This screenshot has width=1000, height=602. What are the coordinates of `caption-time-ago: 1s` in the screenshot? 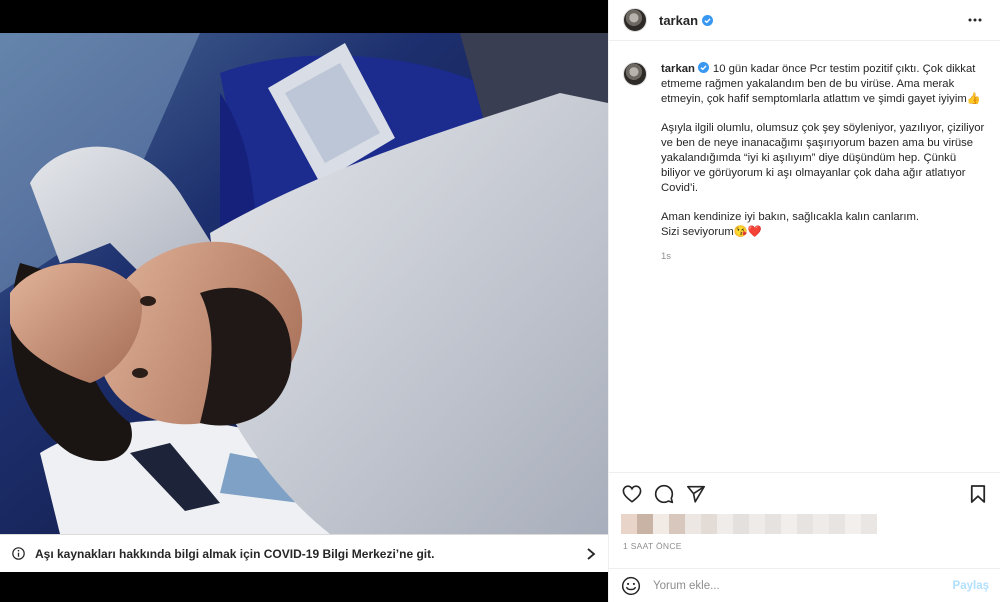 It's located at (824, 256).